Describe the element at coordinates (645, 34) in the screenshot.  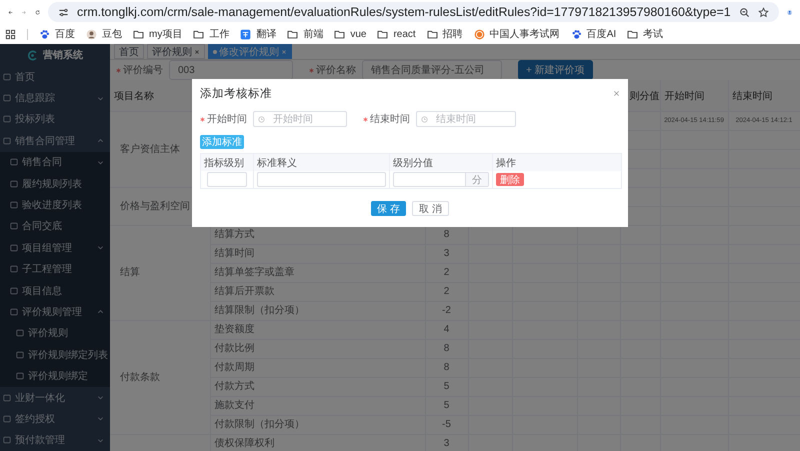
I see `bookmark-item: 考试` at that location.